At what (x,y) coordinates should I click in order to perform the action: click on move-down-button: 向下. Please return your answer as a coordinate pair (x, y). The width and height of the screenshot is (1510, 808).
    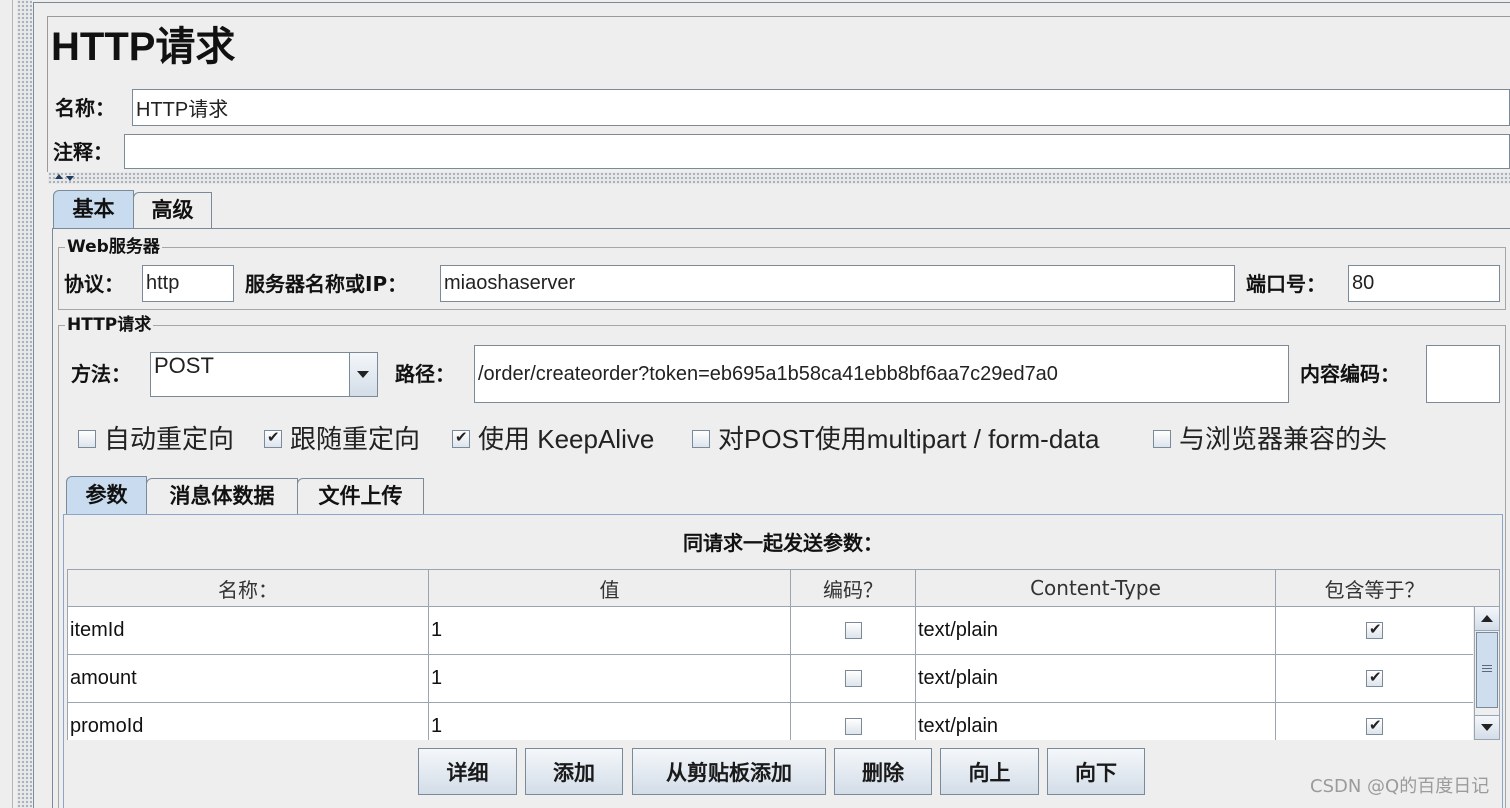
    Looking at the image, I should click on (1096, 771).